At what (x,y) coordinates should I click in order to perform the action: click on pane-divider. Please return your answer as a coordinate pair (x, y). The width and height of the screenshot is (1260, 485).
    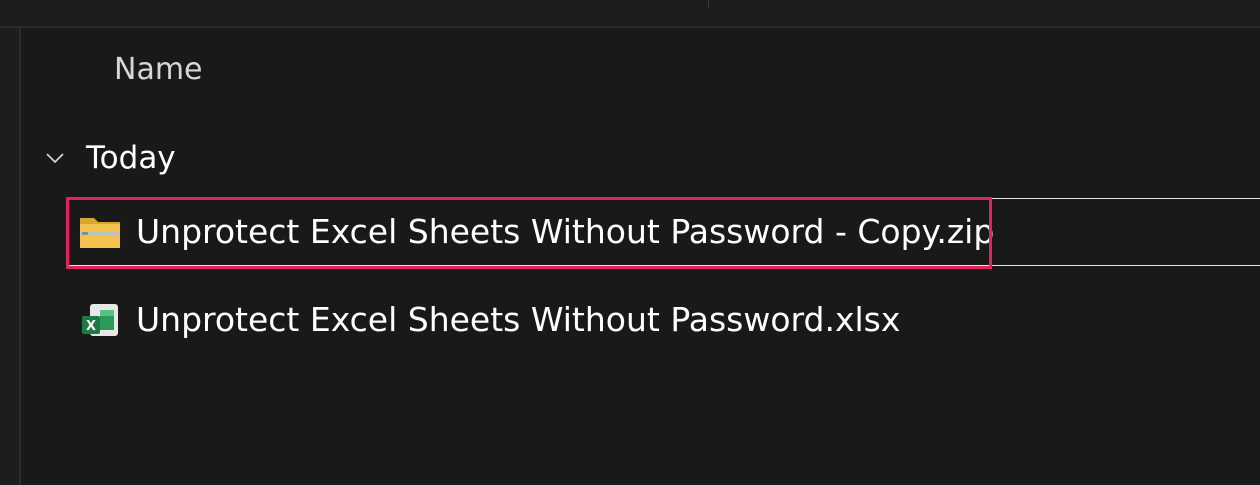
    Looking at the image, I should click on (20, 256).